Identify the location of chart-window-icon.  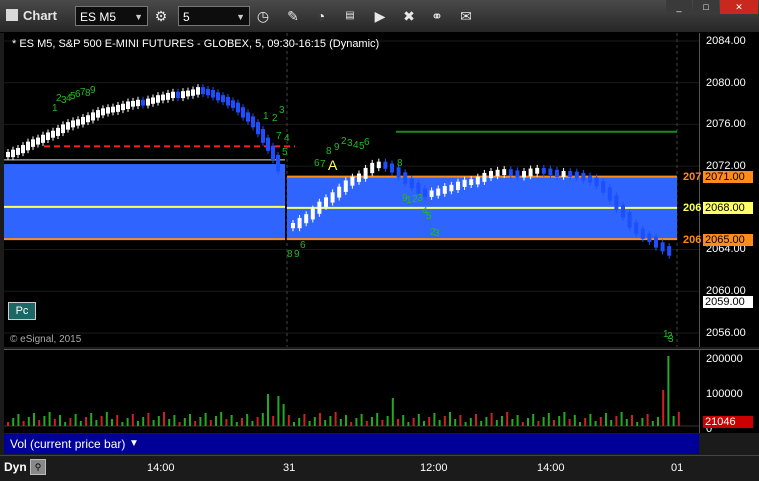
(12, 15).